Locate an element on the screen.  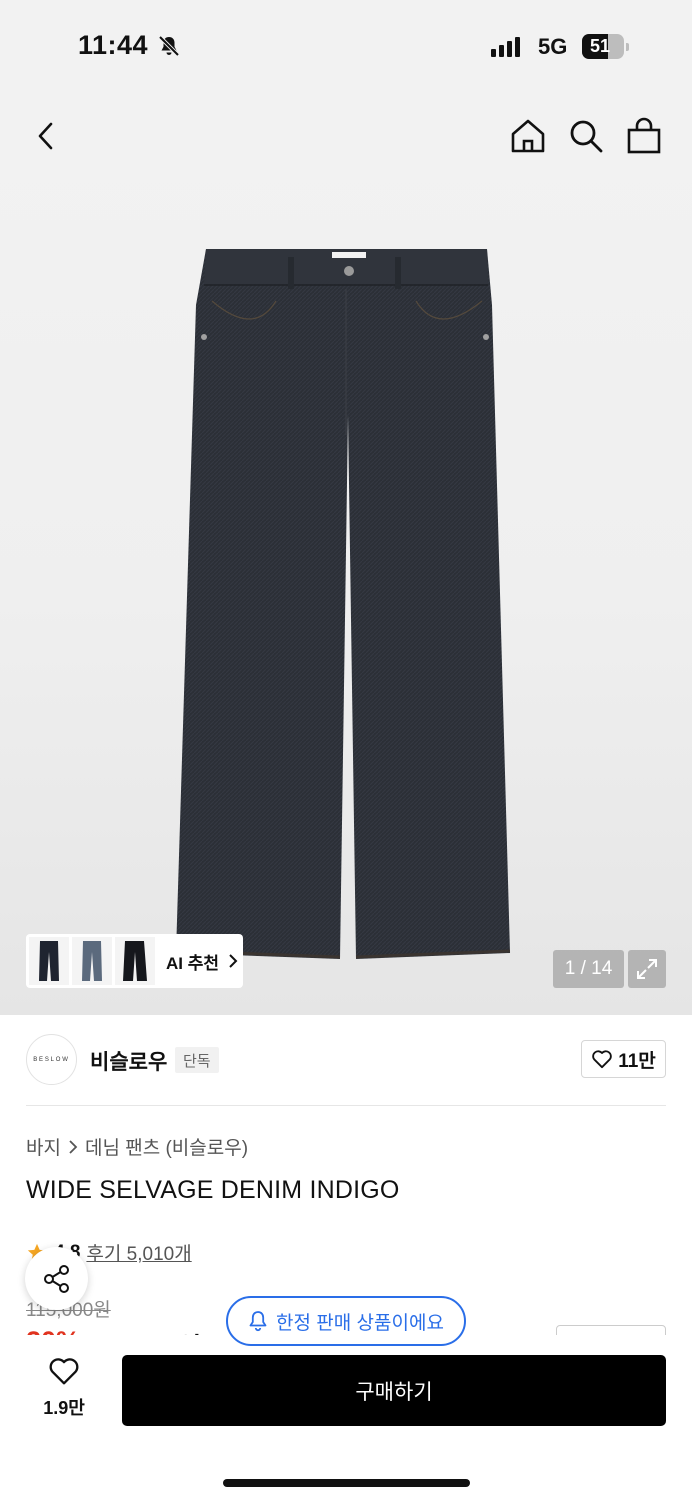
ai-recommend-label: AI 추천 is located at coordinates (193, 963).